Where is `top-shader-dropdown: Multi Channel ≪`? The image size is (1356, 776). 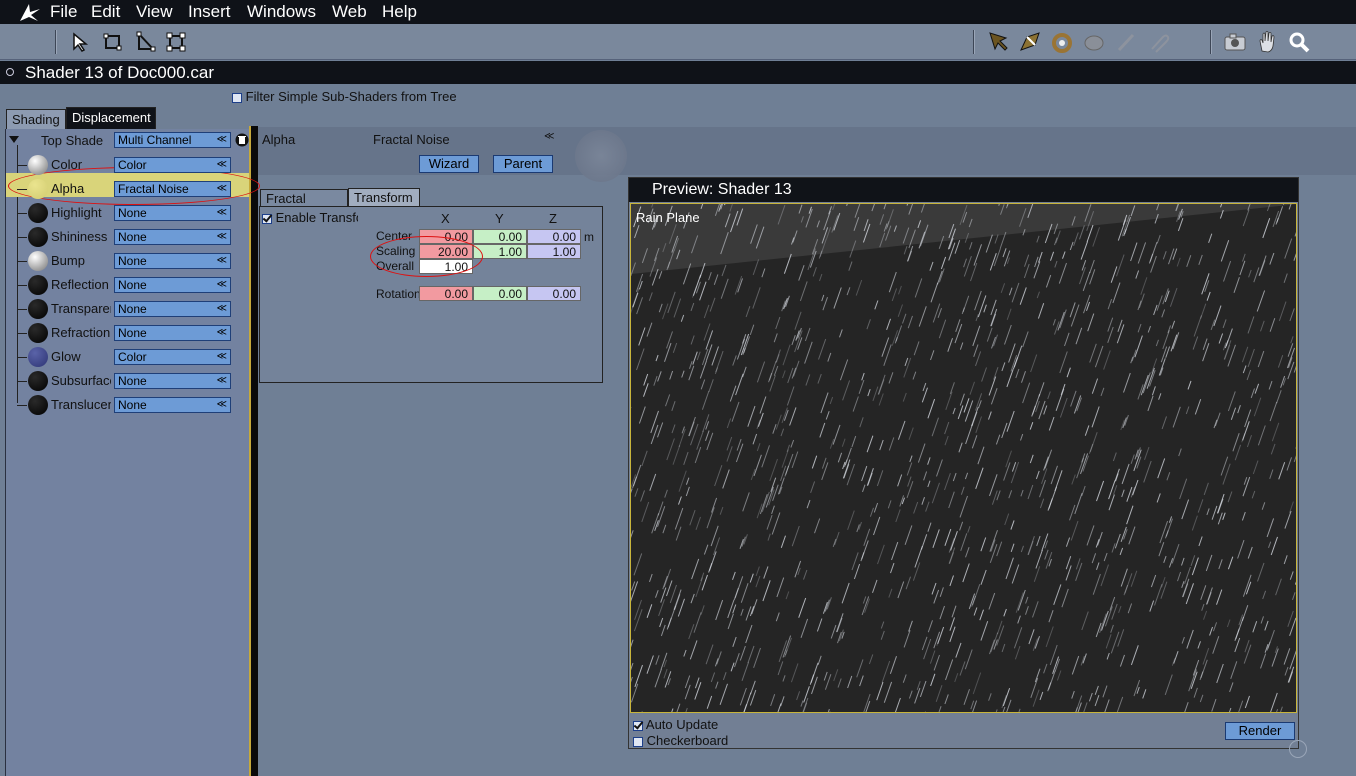 top-shader-dropdown: Multi Channel ≪ is located at coordinates (172, 140).